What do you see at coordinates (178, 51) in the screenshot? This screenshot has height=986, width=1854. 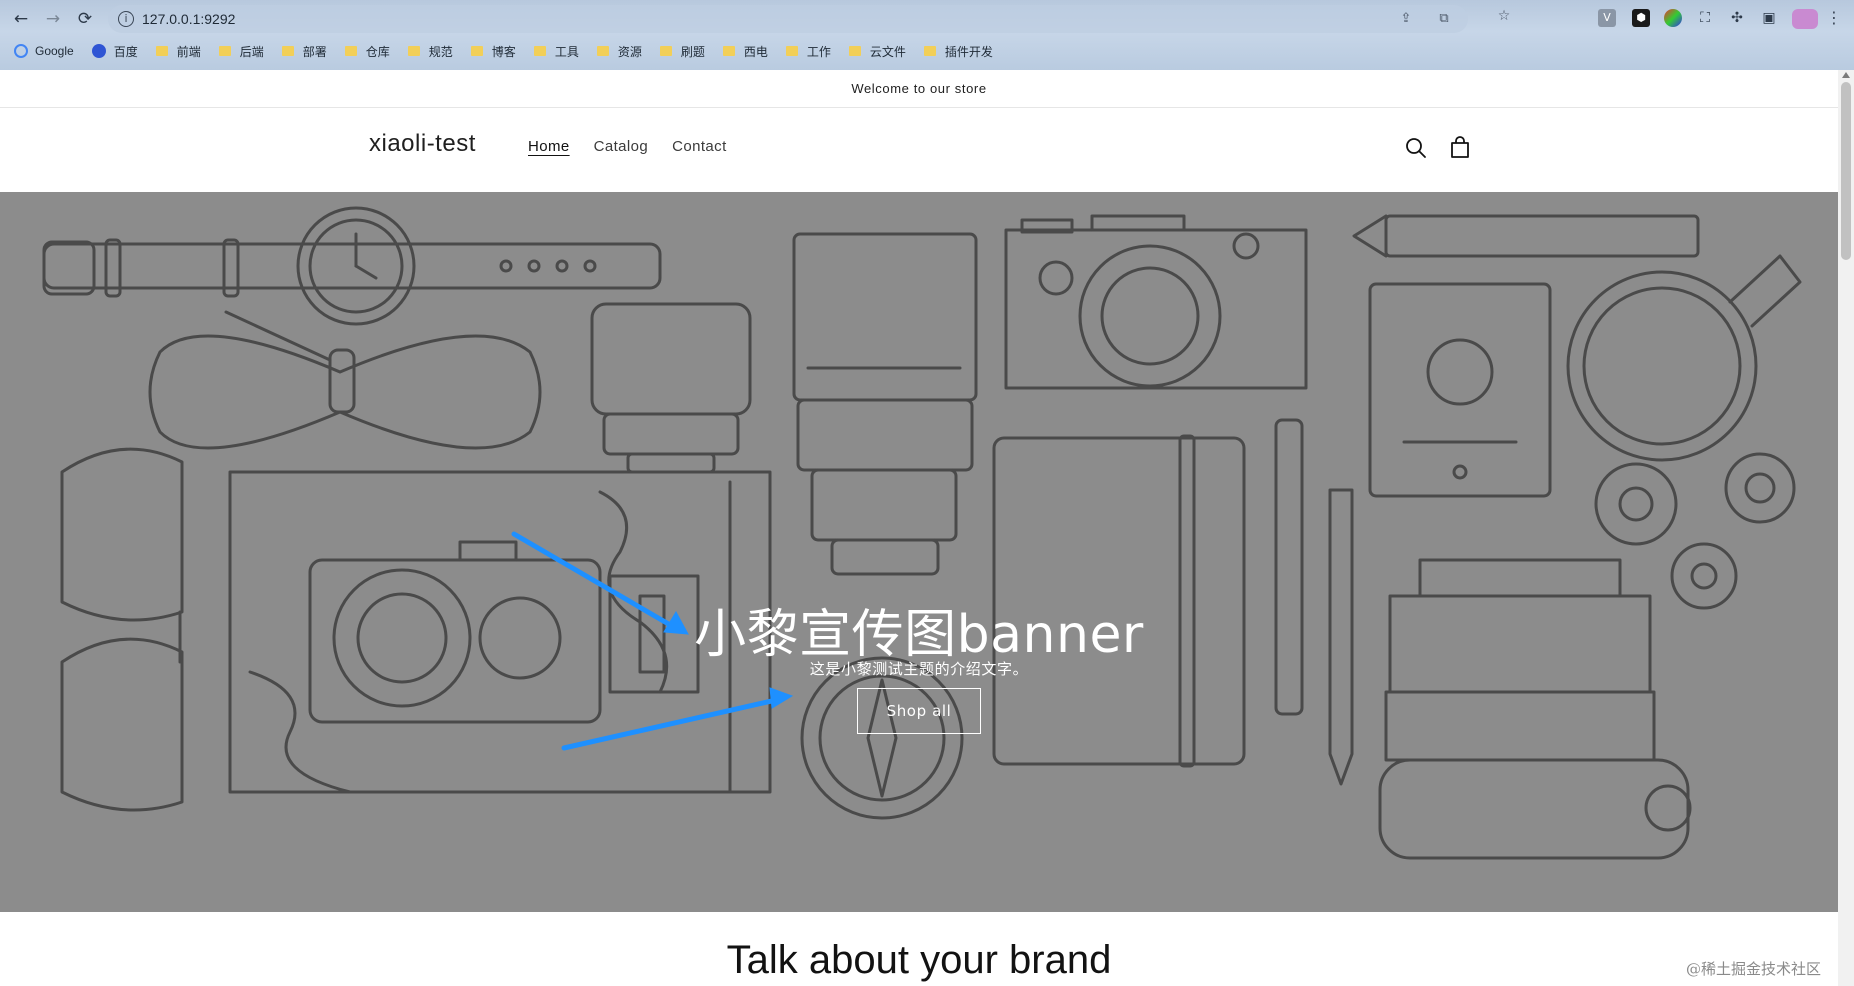 I see `bookmark-folder: 前端` at bounding box center [178, 51].